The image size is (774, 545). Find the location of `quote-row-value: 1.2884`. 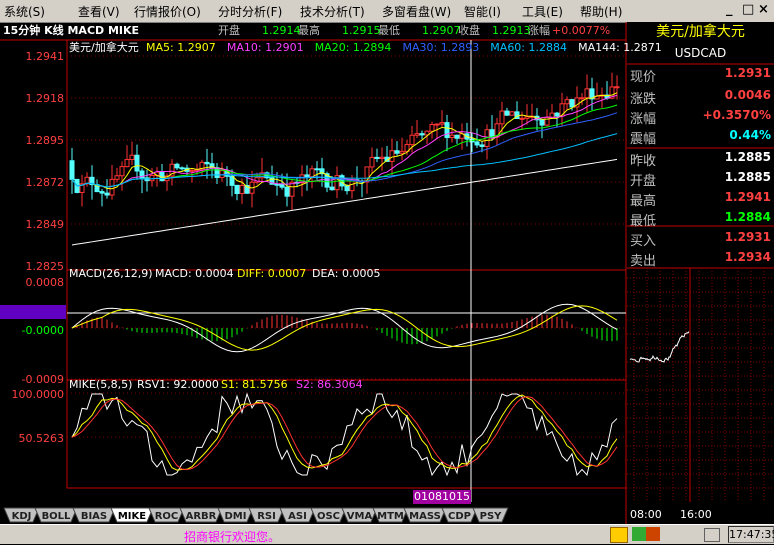

quote-row-value: 1.2884 is located at coordinates (747, 217).